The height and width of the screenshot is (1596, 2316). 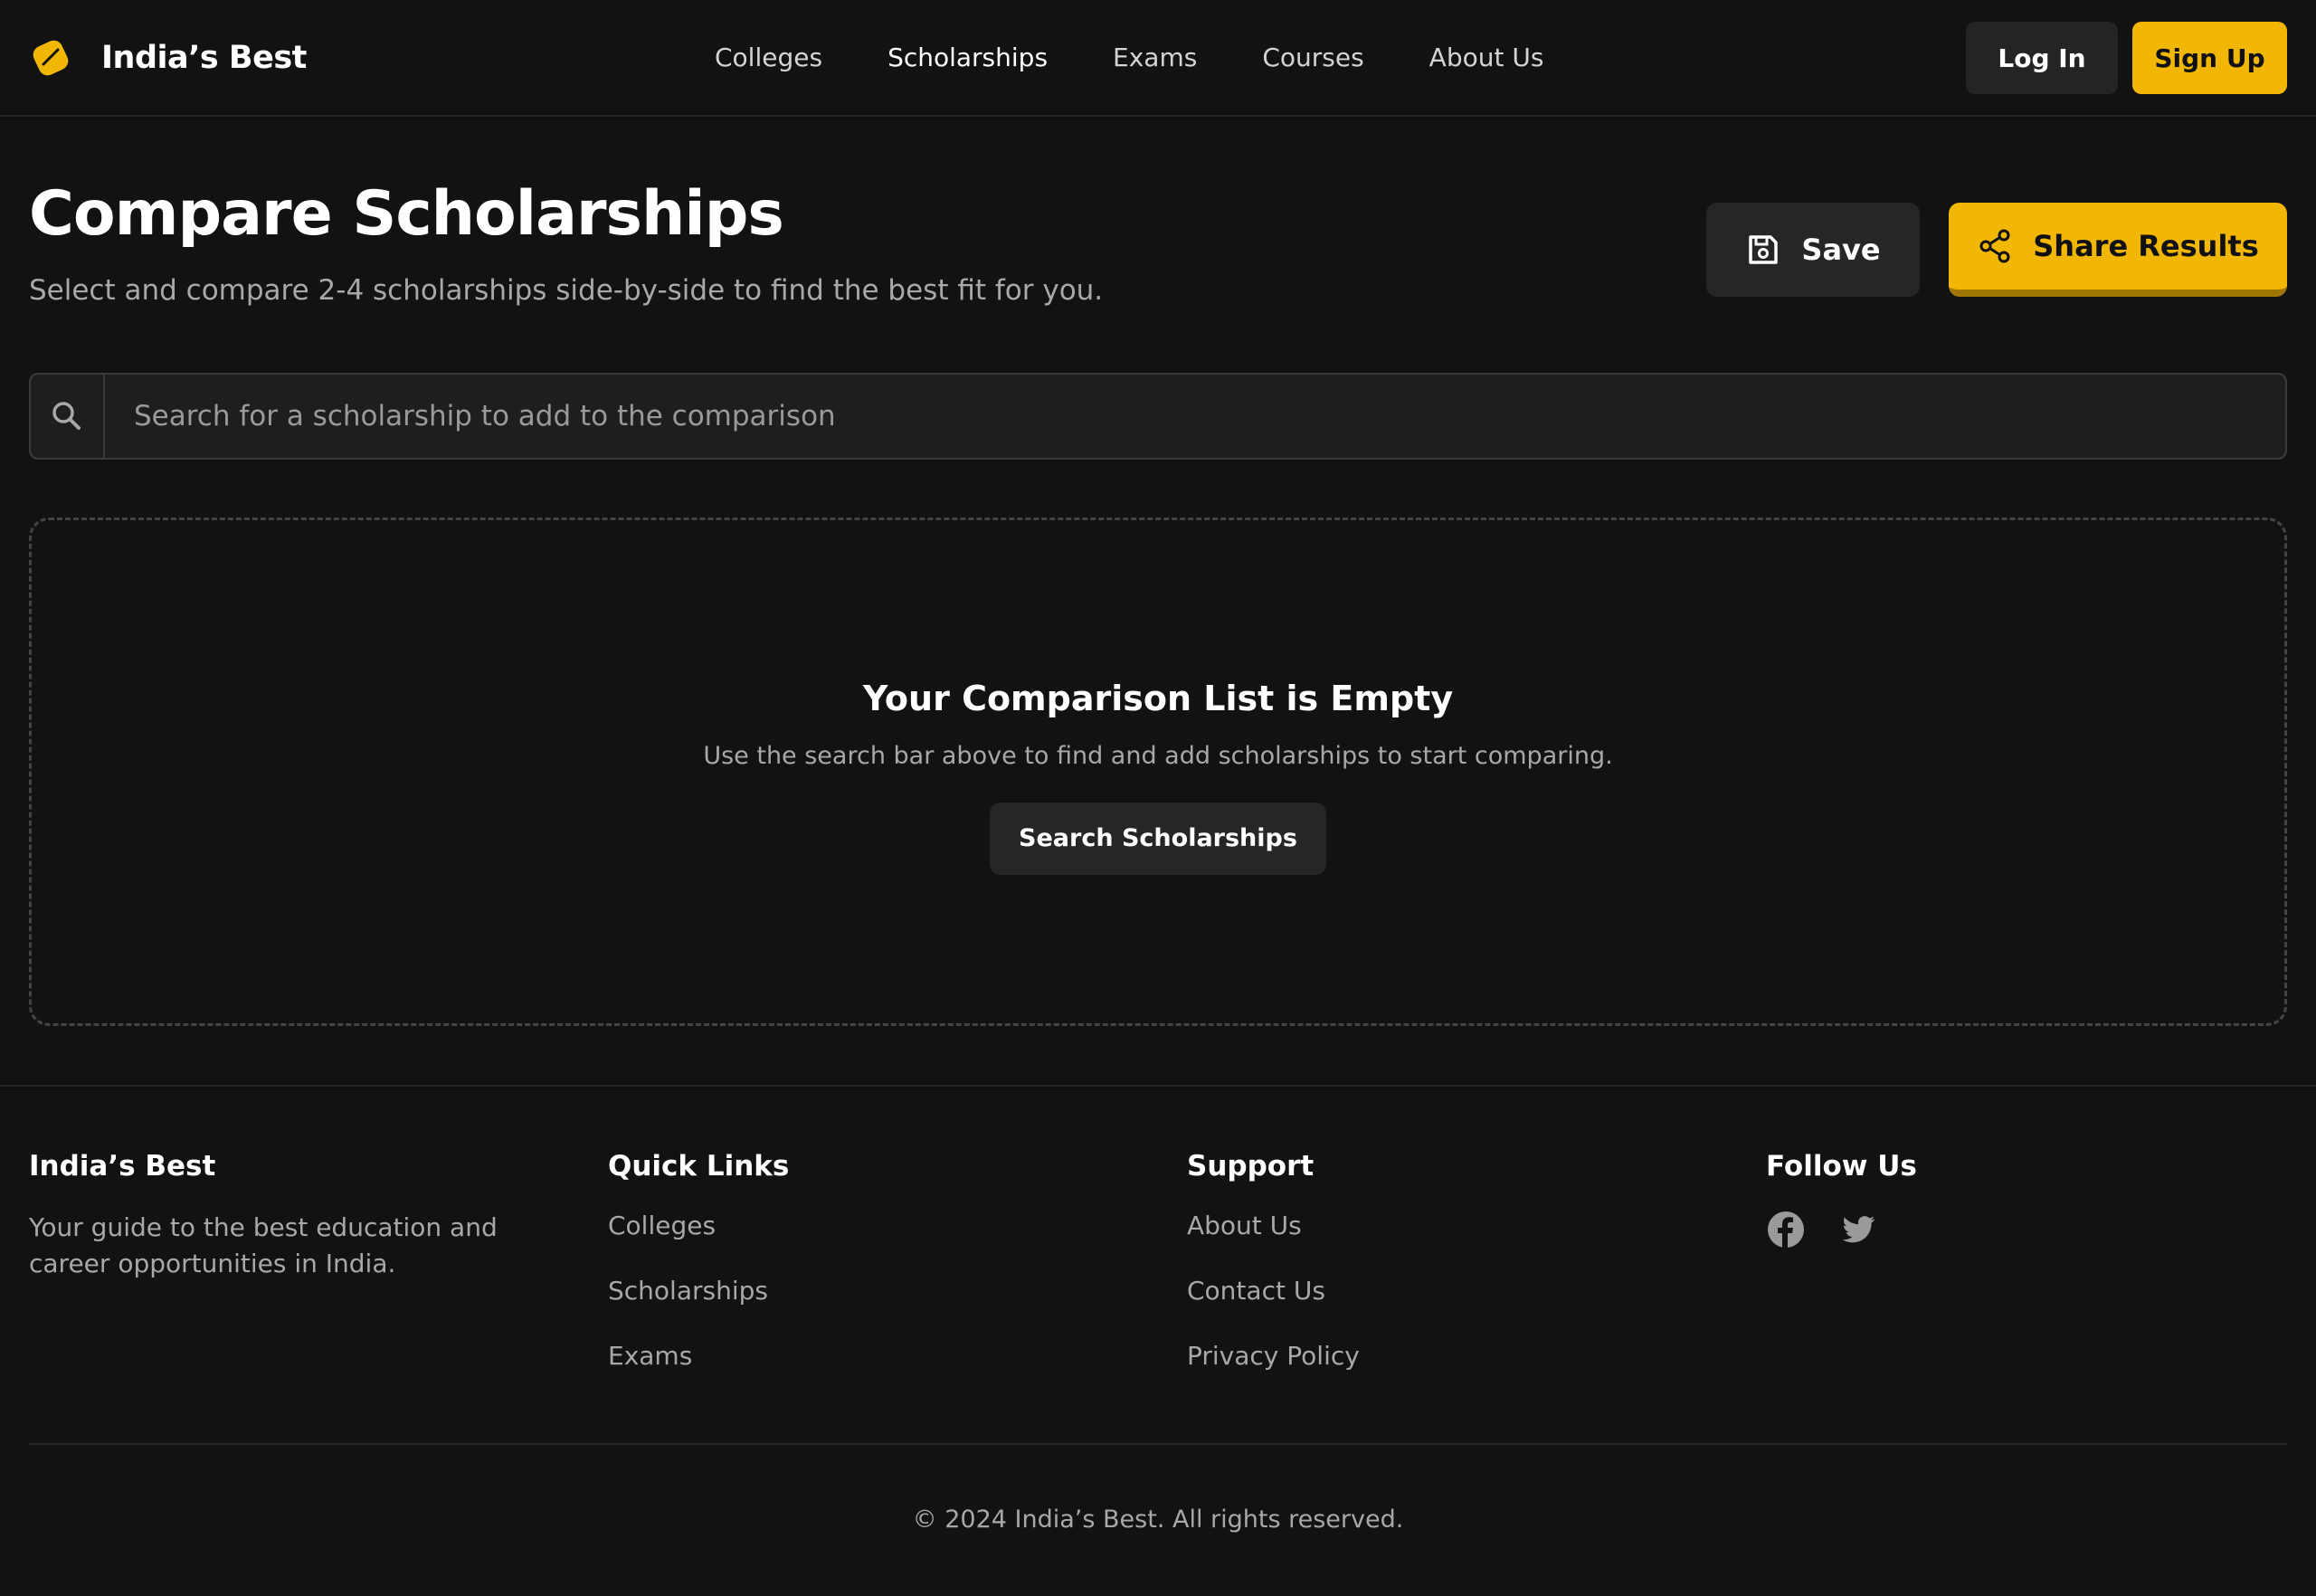 I want to click on footer-quick-links: Quick Links Colleges Scholarships Exams, so click(x=698, y=1278).